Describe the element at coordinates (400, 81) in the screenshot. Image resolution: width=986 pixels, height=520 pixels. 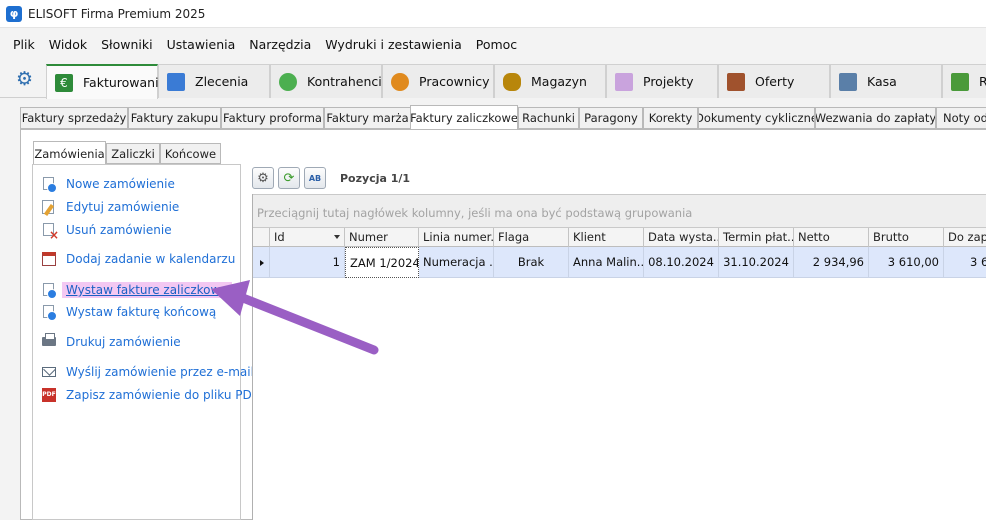
I see `workers-icon` at that location.